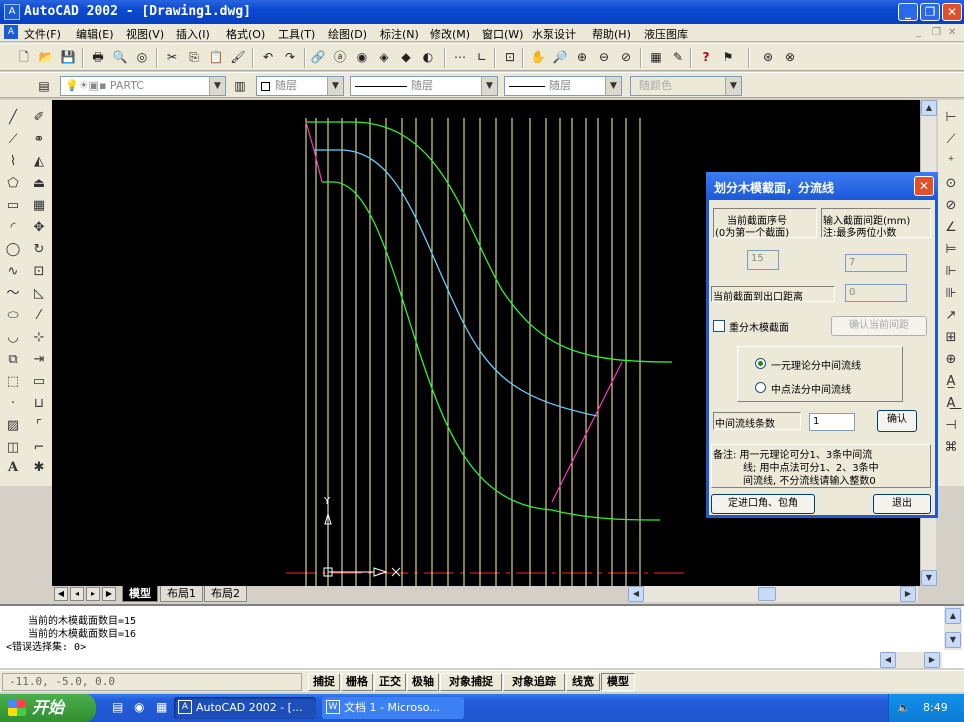  I want to click on rectangle-icon: ▭, so click(13, 206).